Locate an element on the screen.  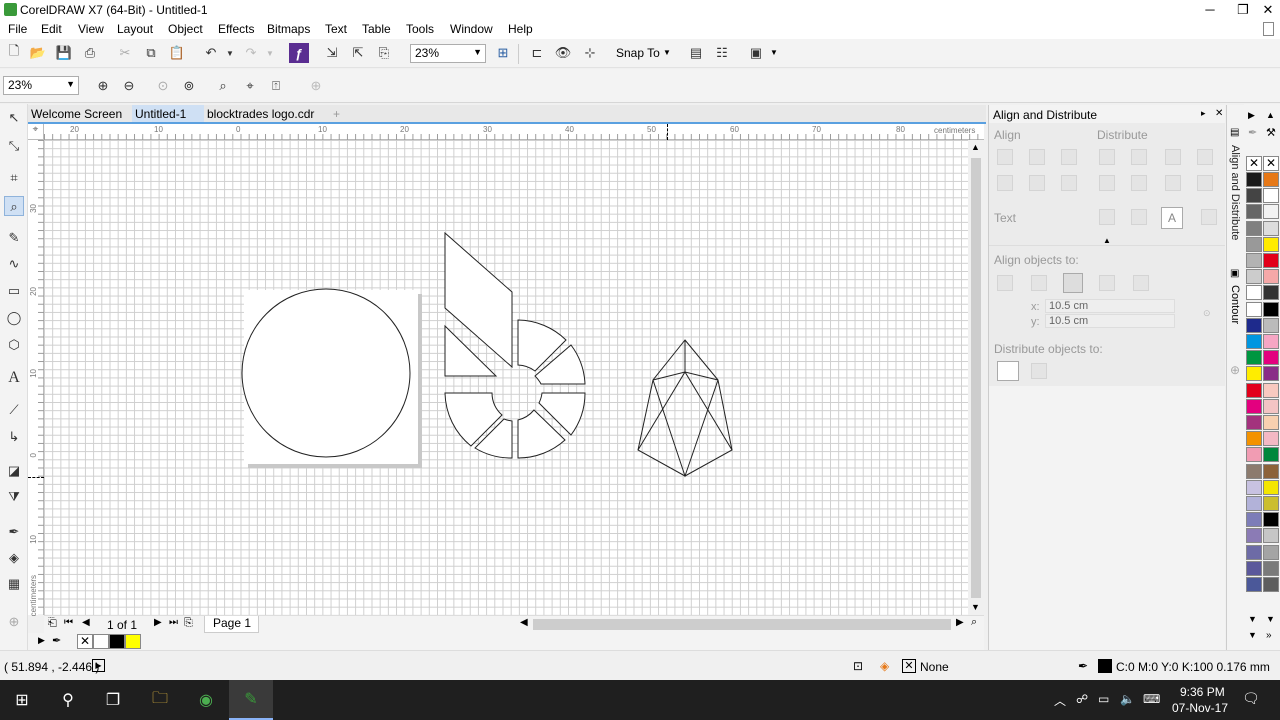
file-explorer-icon: 🗀 is located at coordinates (160, 700).